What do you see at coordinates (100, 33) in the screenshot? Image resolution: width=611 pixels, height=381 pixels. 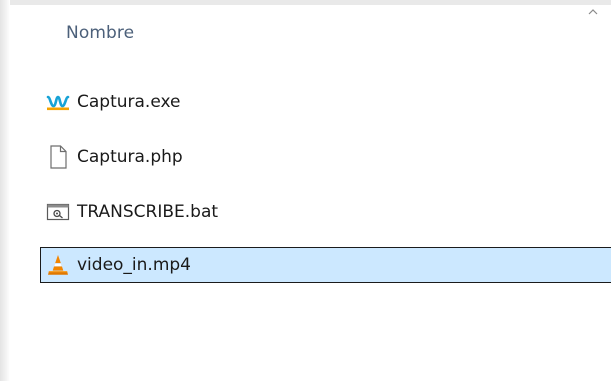 I see `column-header-name: Nombre` at bounding box center [100, 33].